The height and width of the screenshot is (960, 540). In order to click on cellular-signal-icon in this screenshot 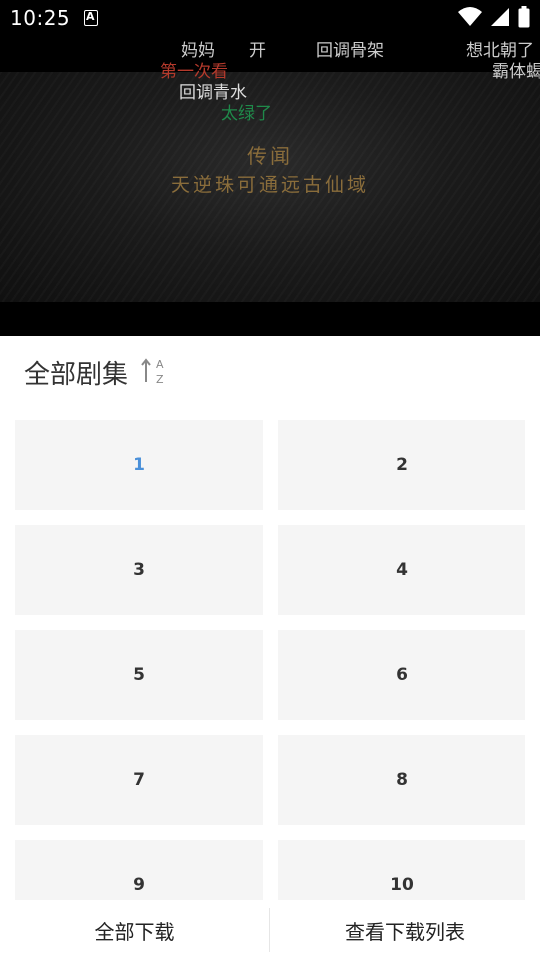, I will do `click(500, 17)`.